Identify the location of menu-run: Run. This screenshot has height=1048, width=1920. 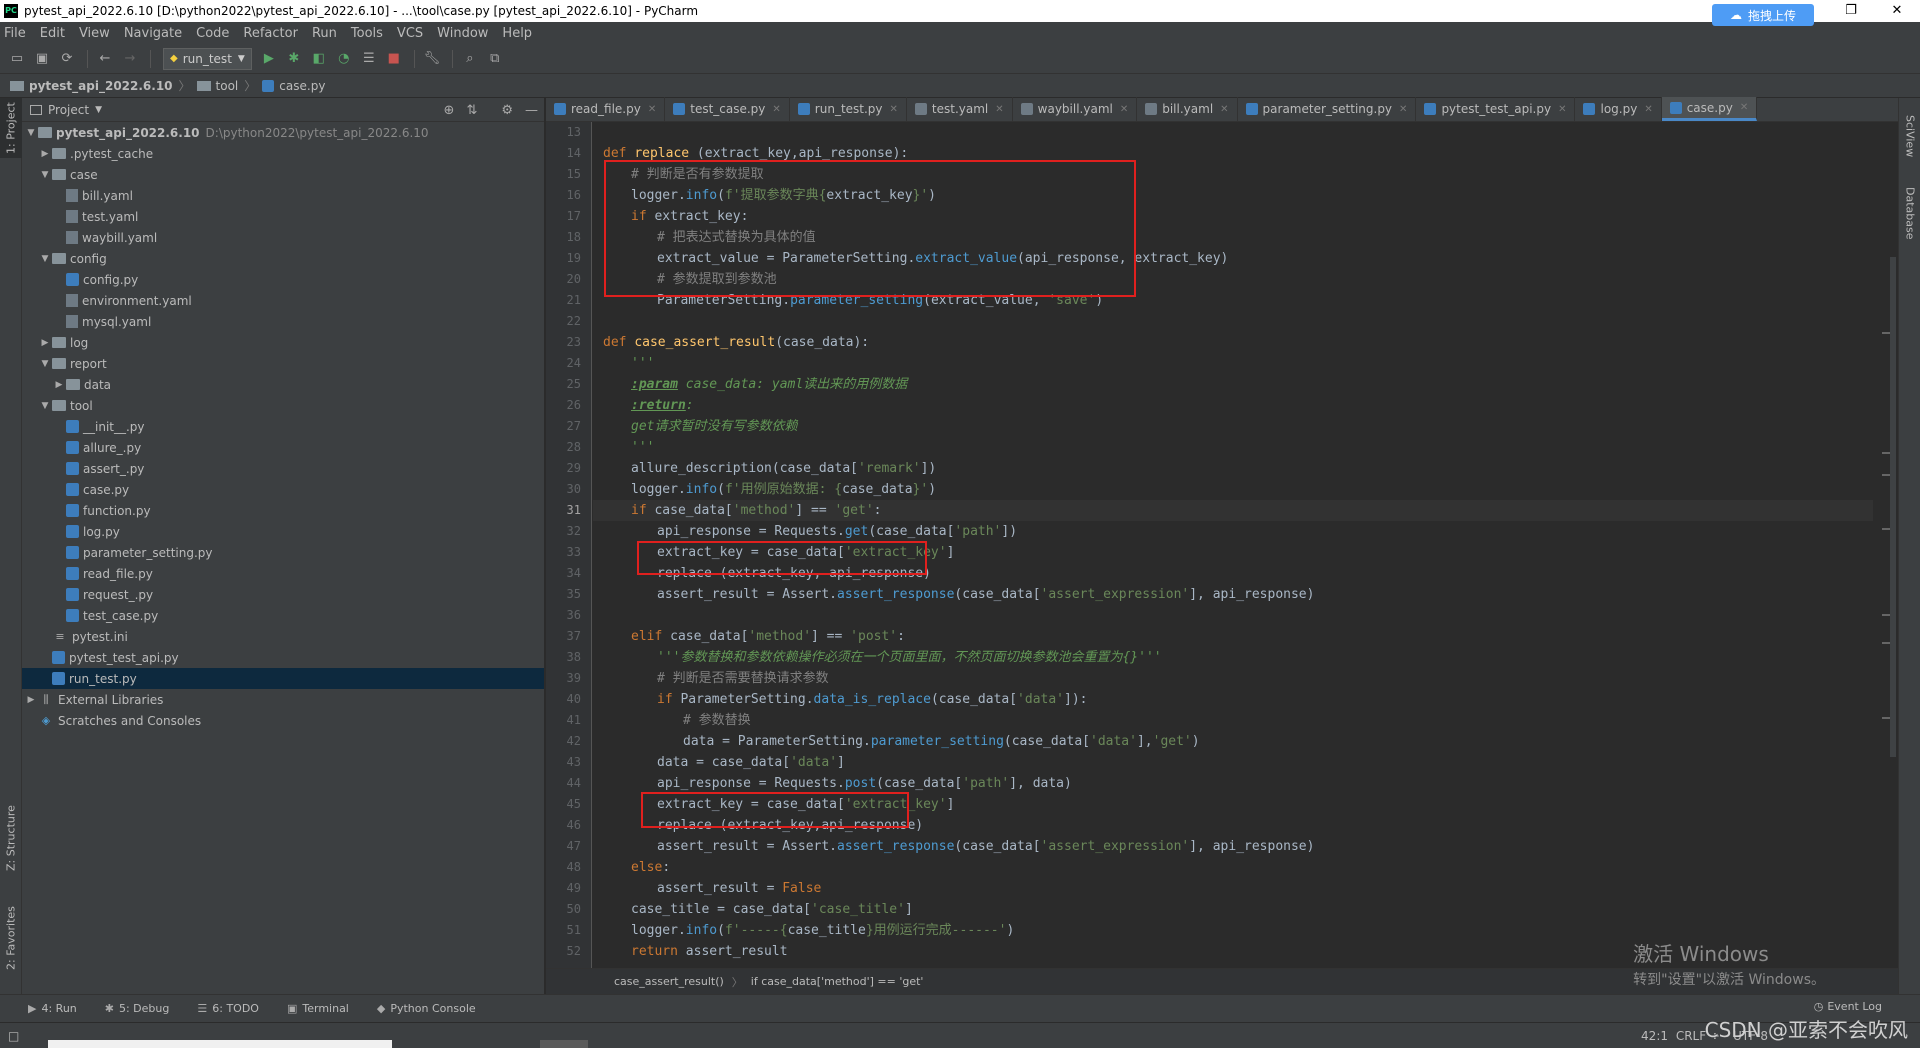
(324, 33).